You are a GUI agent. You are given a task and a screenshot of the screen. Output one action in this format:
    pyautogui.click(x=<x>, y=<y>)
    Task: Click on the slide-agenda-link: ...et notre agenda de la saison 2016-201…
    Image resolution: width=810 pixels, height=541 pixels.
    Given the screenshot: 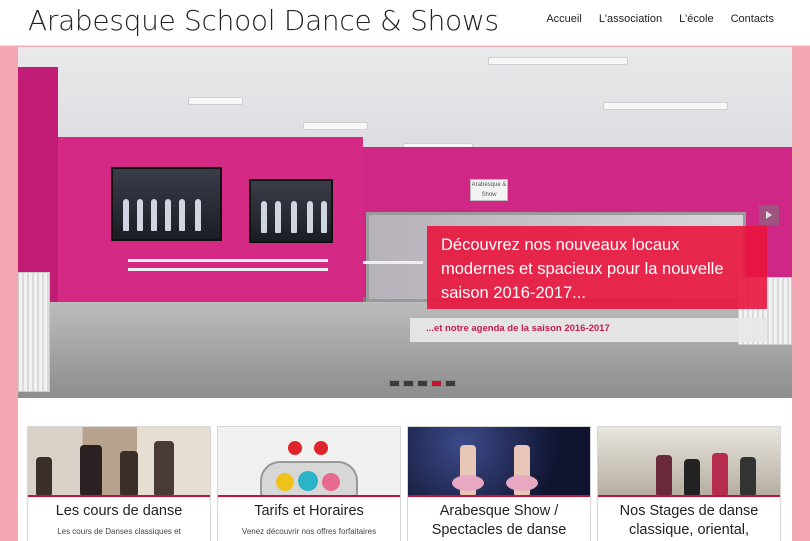 What is the action you would take?
    pyautogui.click(x=588, y=330)
    